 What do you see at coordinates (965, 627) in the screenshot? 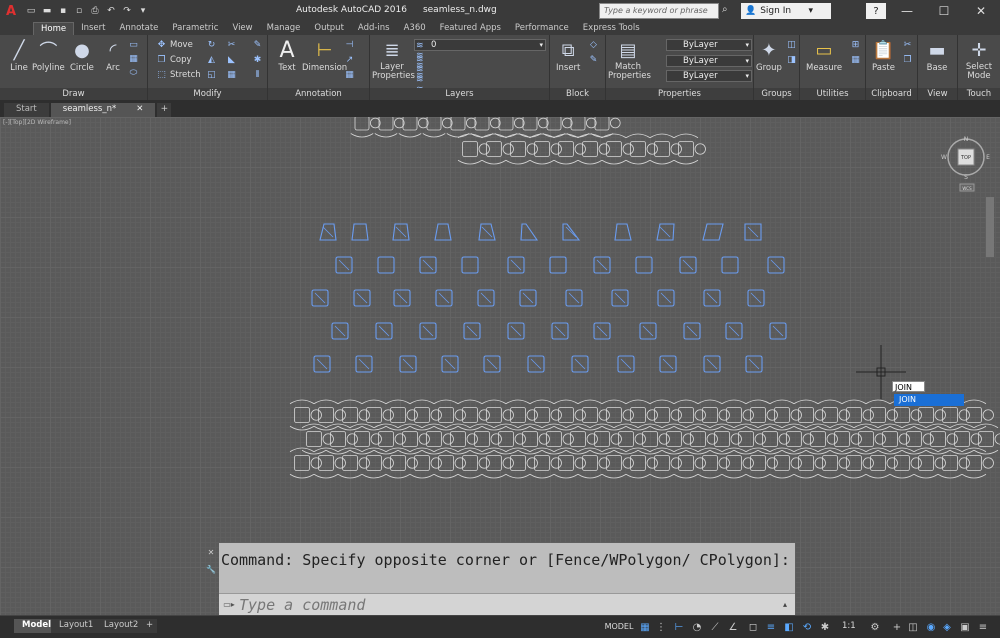
I see `clean-screen-icon: ▣` at bounding box center [965, 627].